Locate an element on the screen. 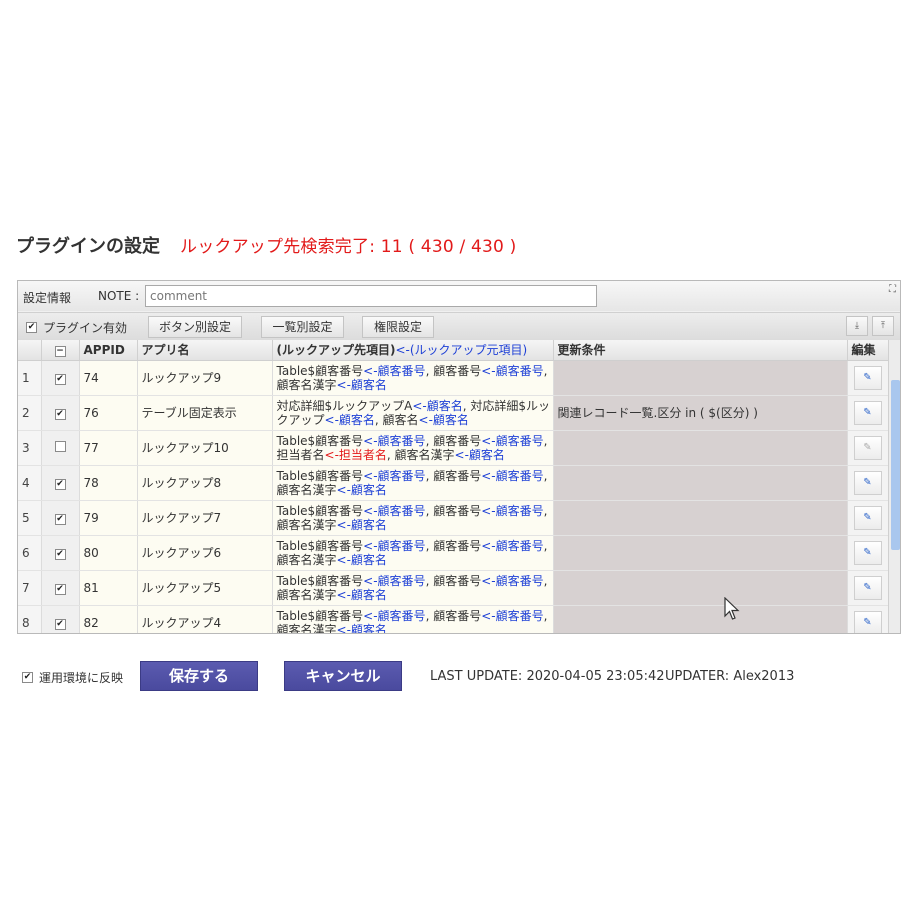 The width and height of the screenshot is (920, 920). permission-settings-button: 権限設定 is located at coordinates (398, 327).